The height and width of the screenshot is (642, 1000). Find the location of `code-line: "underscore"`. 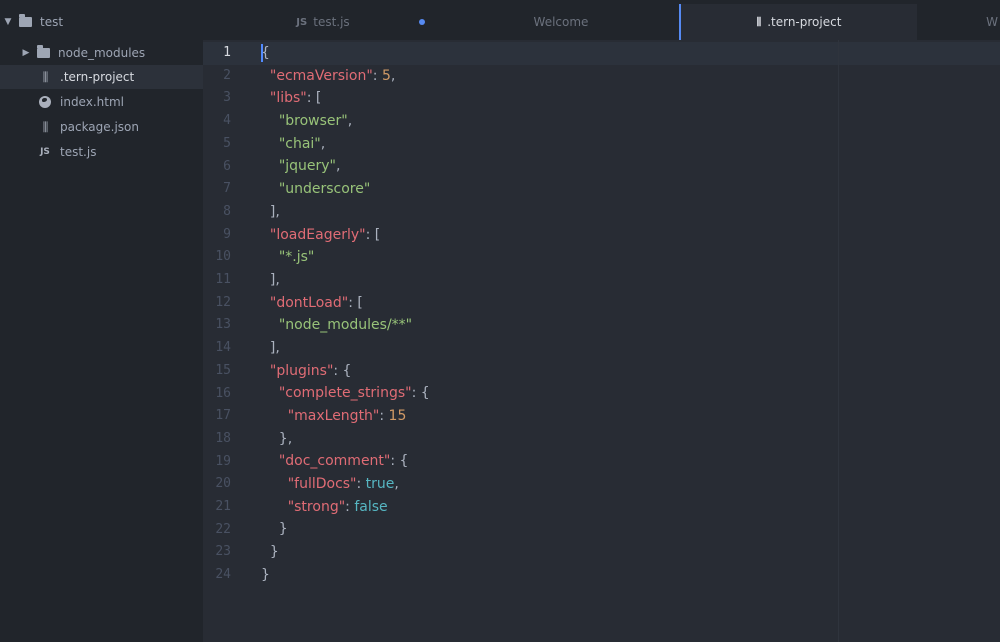

code-line: "underscore" is located at coordinates (345, 189).